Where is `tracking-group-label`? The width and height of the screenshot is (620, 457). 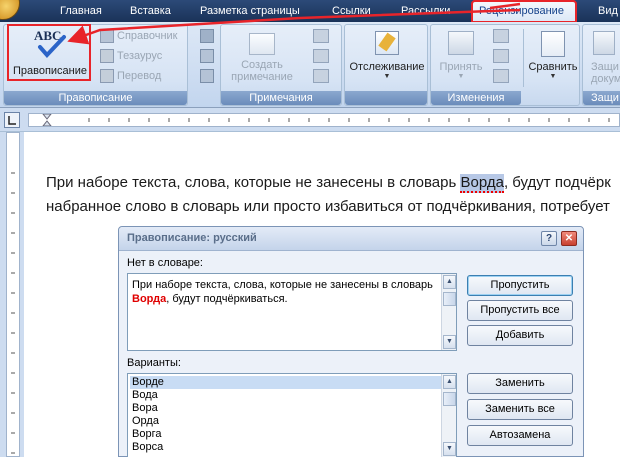 tracking-group-label is located at coordinates (386, 98).